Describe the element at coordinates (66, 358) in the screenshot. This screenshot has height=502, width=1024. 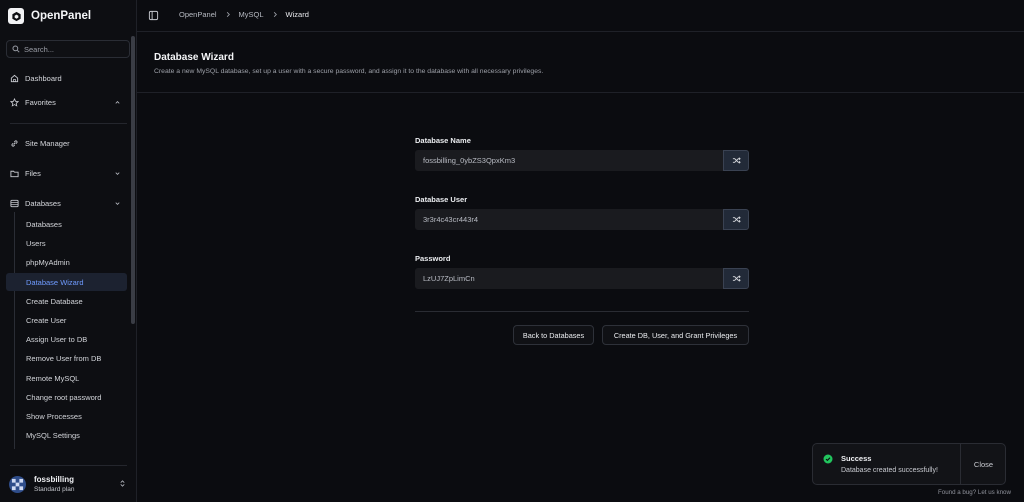
I see `sidebar-subitem-remove-user: Remove User from DB` at that location.